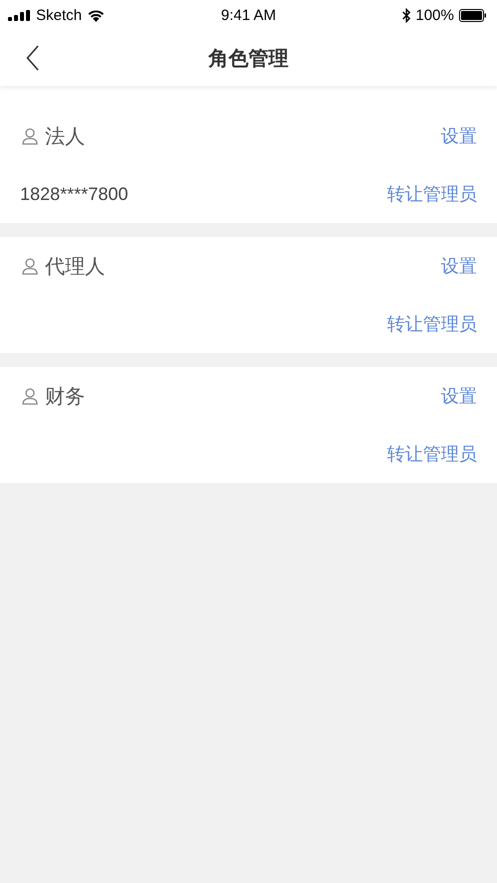 Image resolution: width=497 pixels, height=883 pixels. What do you see at coordinates (435, 15) in the screenshot?
I see `battery-percent: 100%` at bounding box center [435, 15].